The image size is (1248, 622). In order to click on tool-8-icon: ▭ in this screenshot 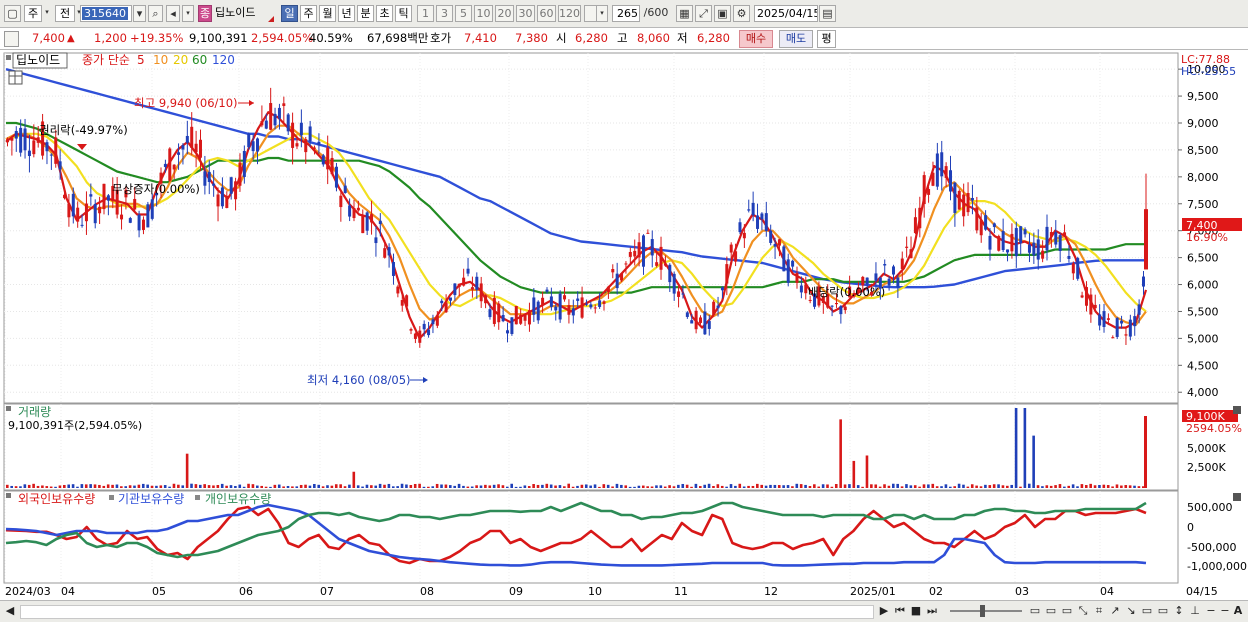, I will do `click(1147, 611)`.